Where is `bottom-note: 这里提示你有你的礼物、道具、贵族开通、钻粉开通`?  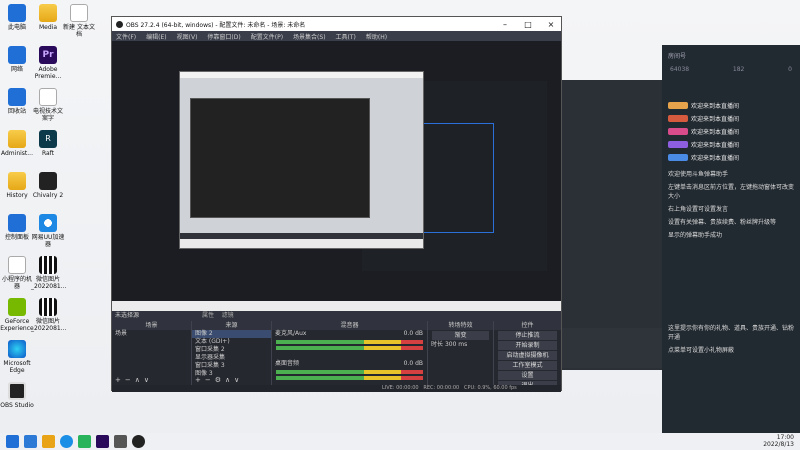
bottom-note: 这里提示你有你的礼物、道具、贵族开通、钻粉开通 is located at coordinates (731, 333).